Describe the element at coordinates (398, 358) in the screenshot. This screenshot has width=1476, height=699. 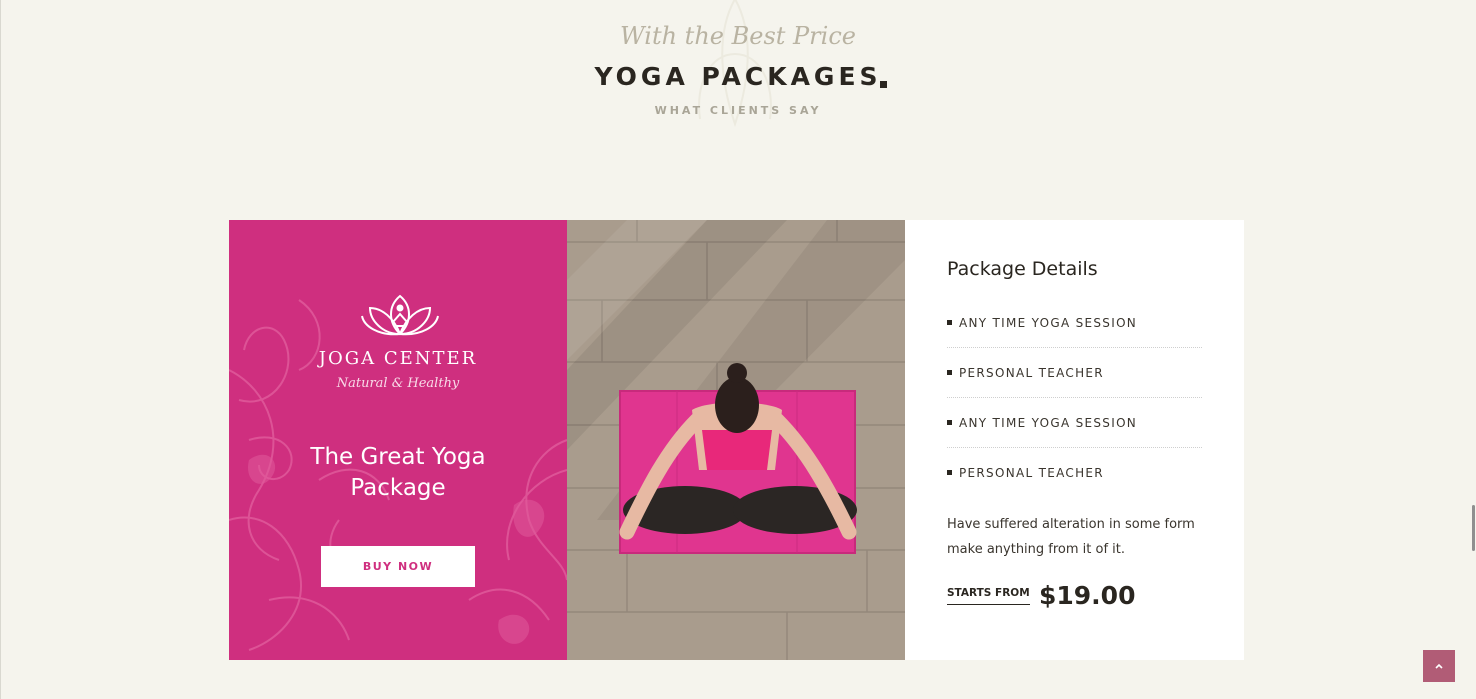
I see `logo-title: JOGA CENTER` at that location.